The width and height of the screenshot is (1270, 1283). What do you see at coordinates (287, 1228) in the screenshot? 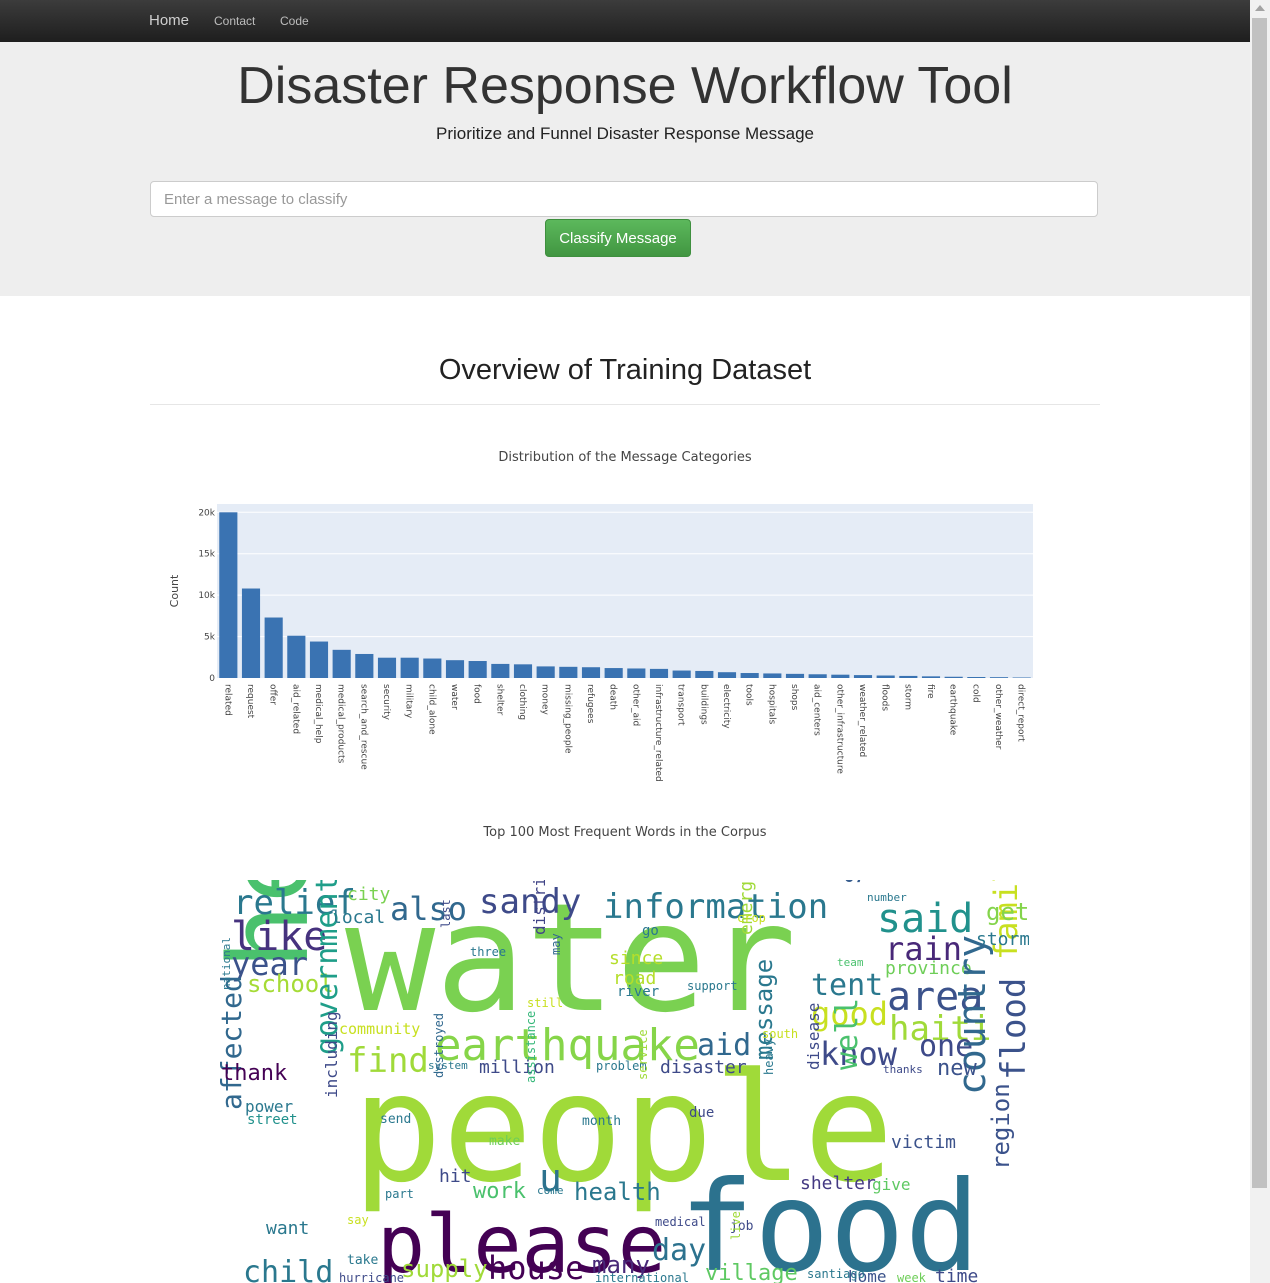
I see `cloud-word-want: want` at bounding box center [287, 1228].